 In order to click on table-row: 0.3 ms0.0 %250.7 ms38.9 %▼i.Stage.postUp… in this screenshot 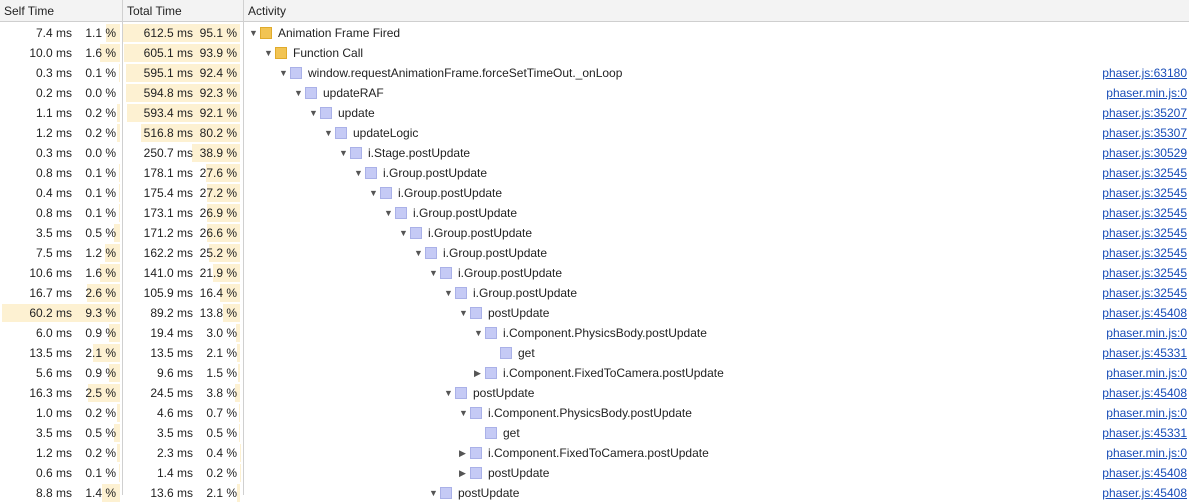, I will do `click(594, 153)`.